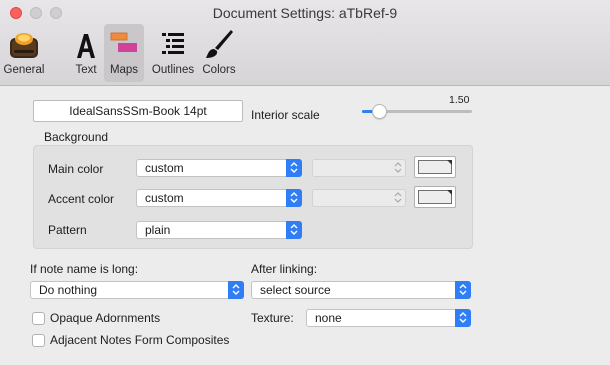 The image size is (610, 365). Describe the element at coordinates (67, 230) in the screenshot. I see `pattern-label: Pattern` at that location.